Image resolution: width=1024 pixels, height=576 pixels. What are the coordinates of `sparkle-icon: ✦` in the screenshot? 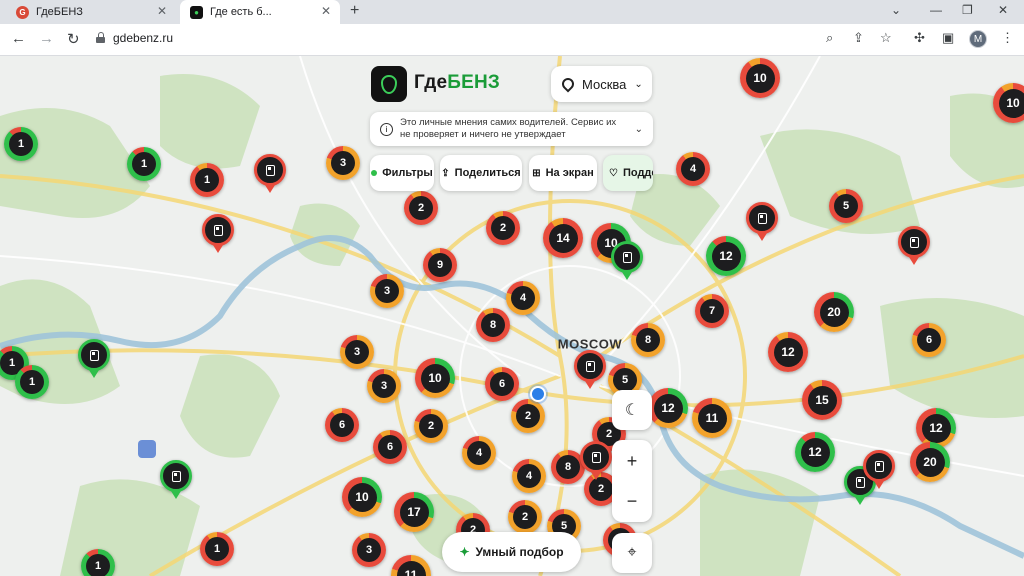 It's located at (464, 552).